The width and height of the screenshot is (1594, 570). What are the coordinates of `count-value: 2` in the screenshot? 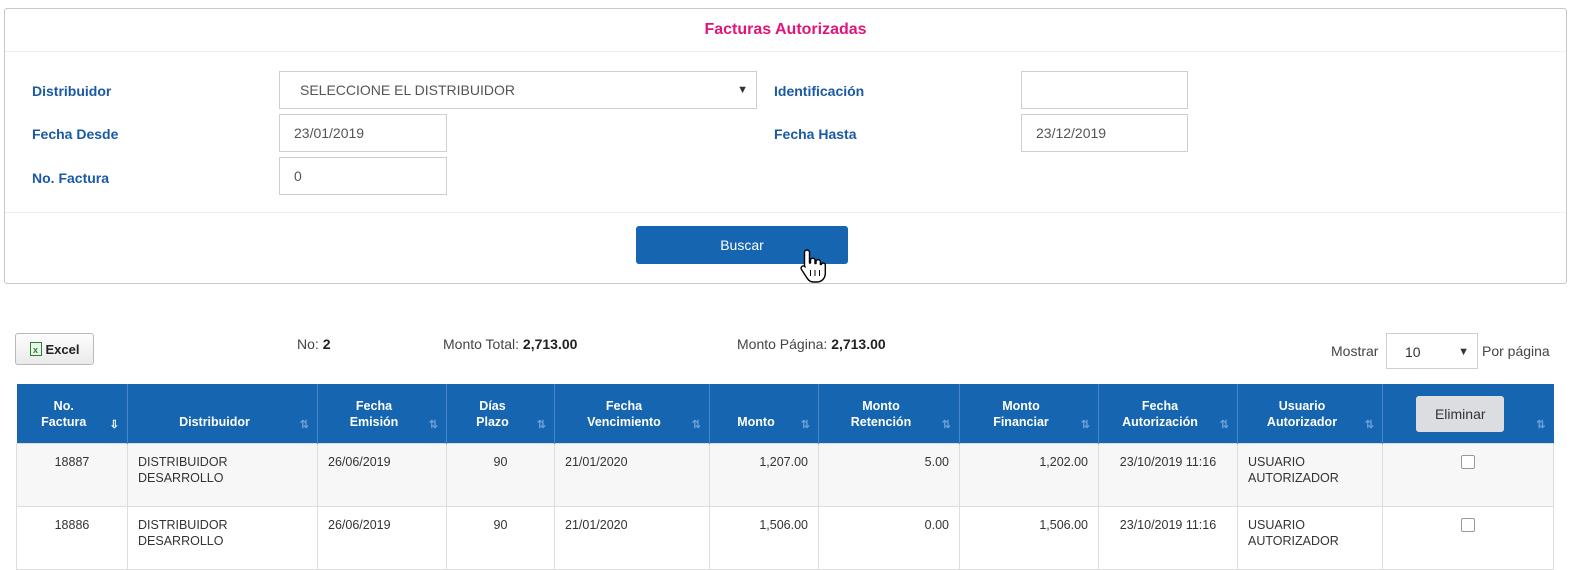 It's located at (326, 344).